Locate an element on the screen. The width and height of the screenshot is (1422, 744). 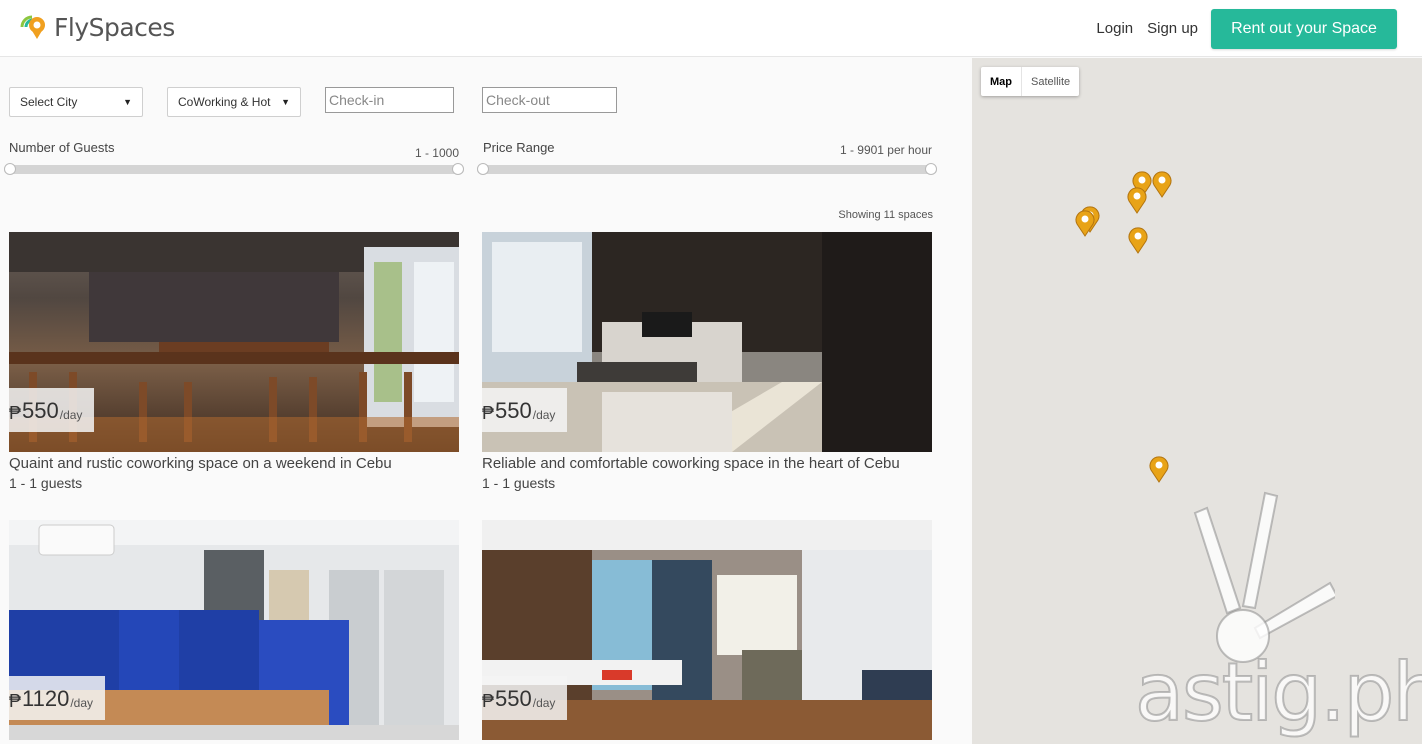
city-select: Select City ▼ is located at coordinates (76, 102).